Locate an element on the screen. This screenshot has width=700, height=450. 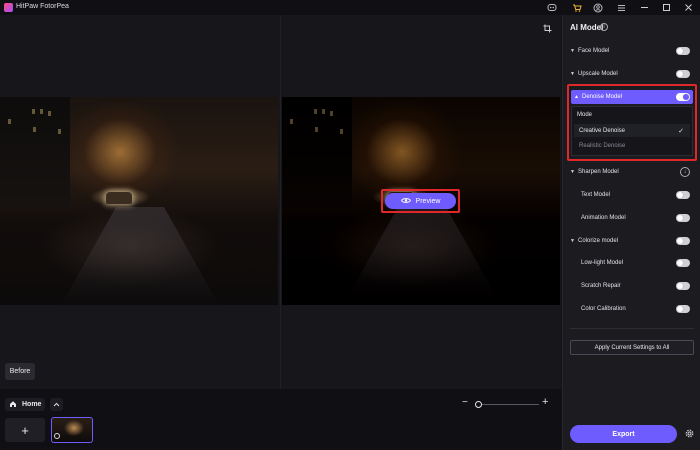
model-row-upscale: ▼ Upscale Model is located at coordinates (632, 74).